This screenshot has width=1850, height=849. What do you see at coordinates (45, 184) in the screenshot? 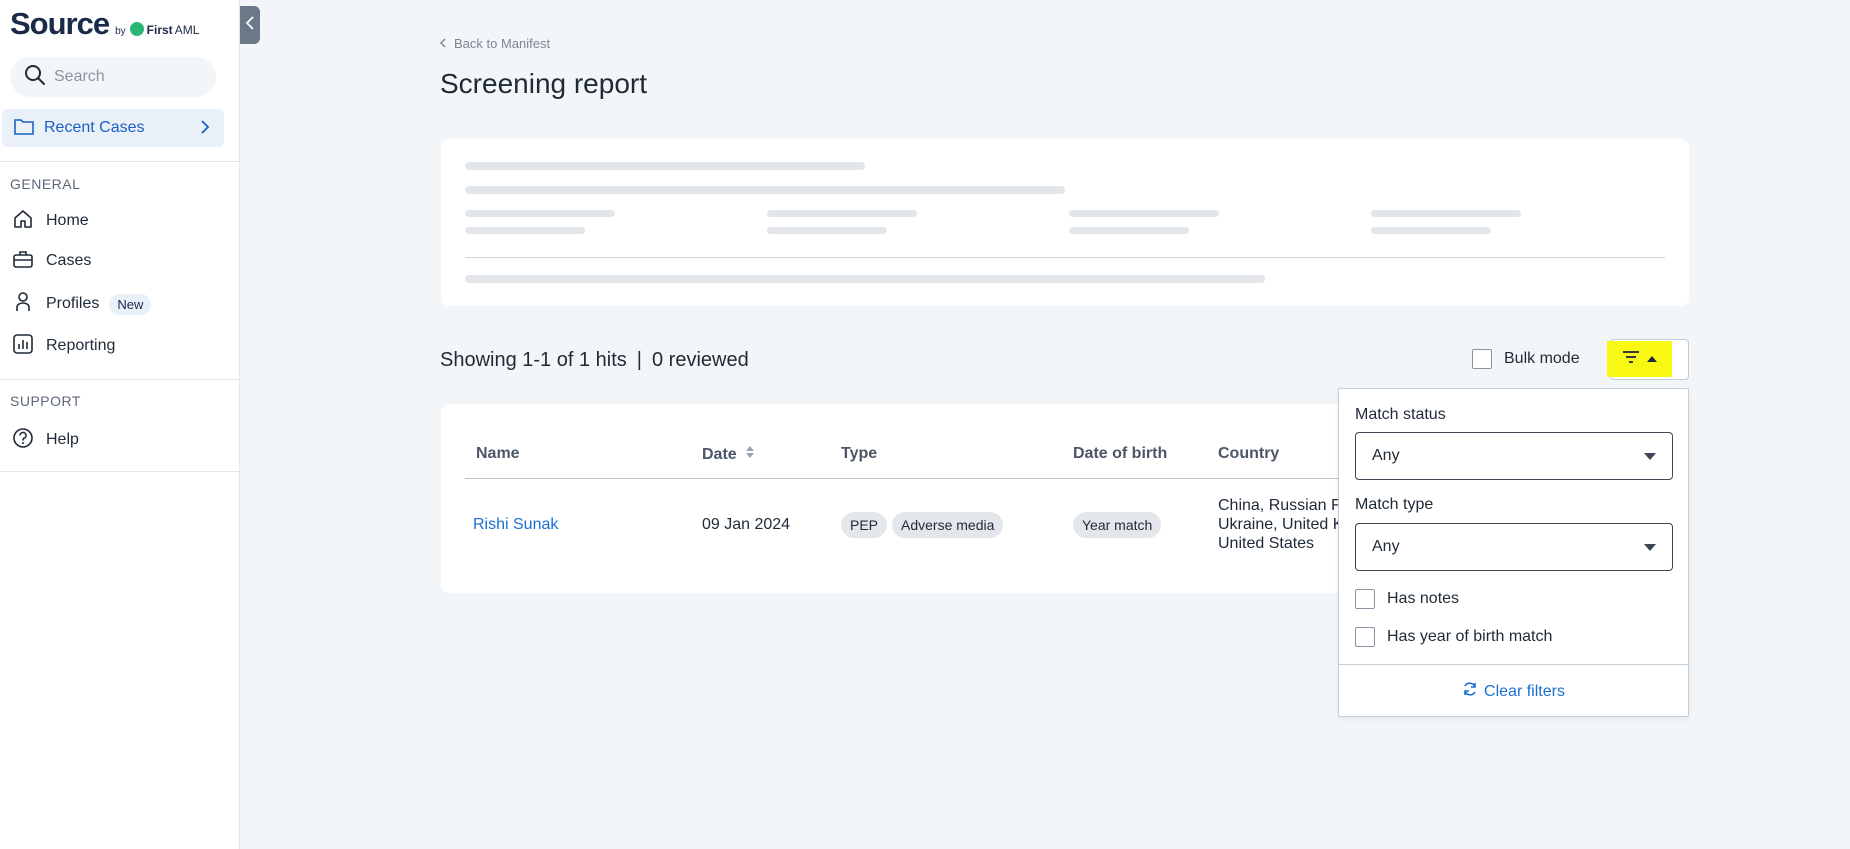
I see `general-section-label: GENERAL` at bounding box center [45, 184].